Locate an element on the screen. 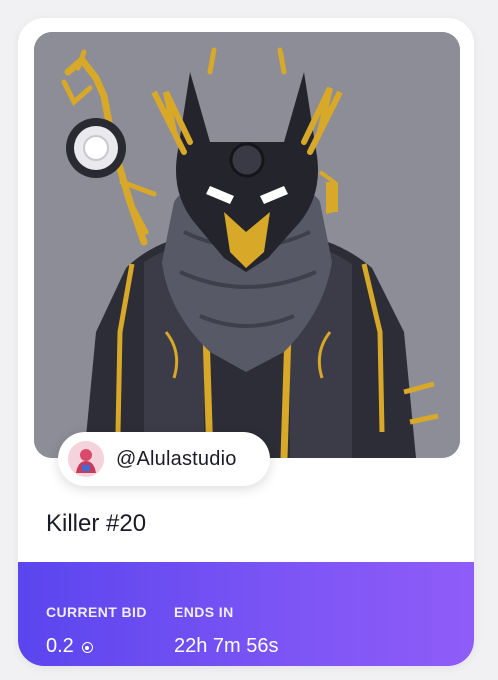  current-bid-label: CURRENT BID is located at coordinates (96, 612).